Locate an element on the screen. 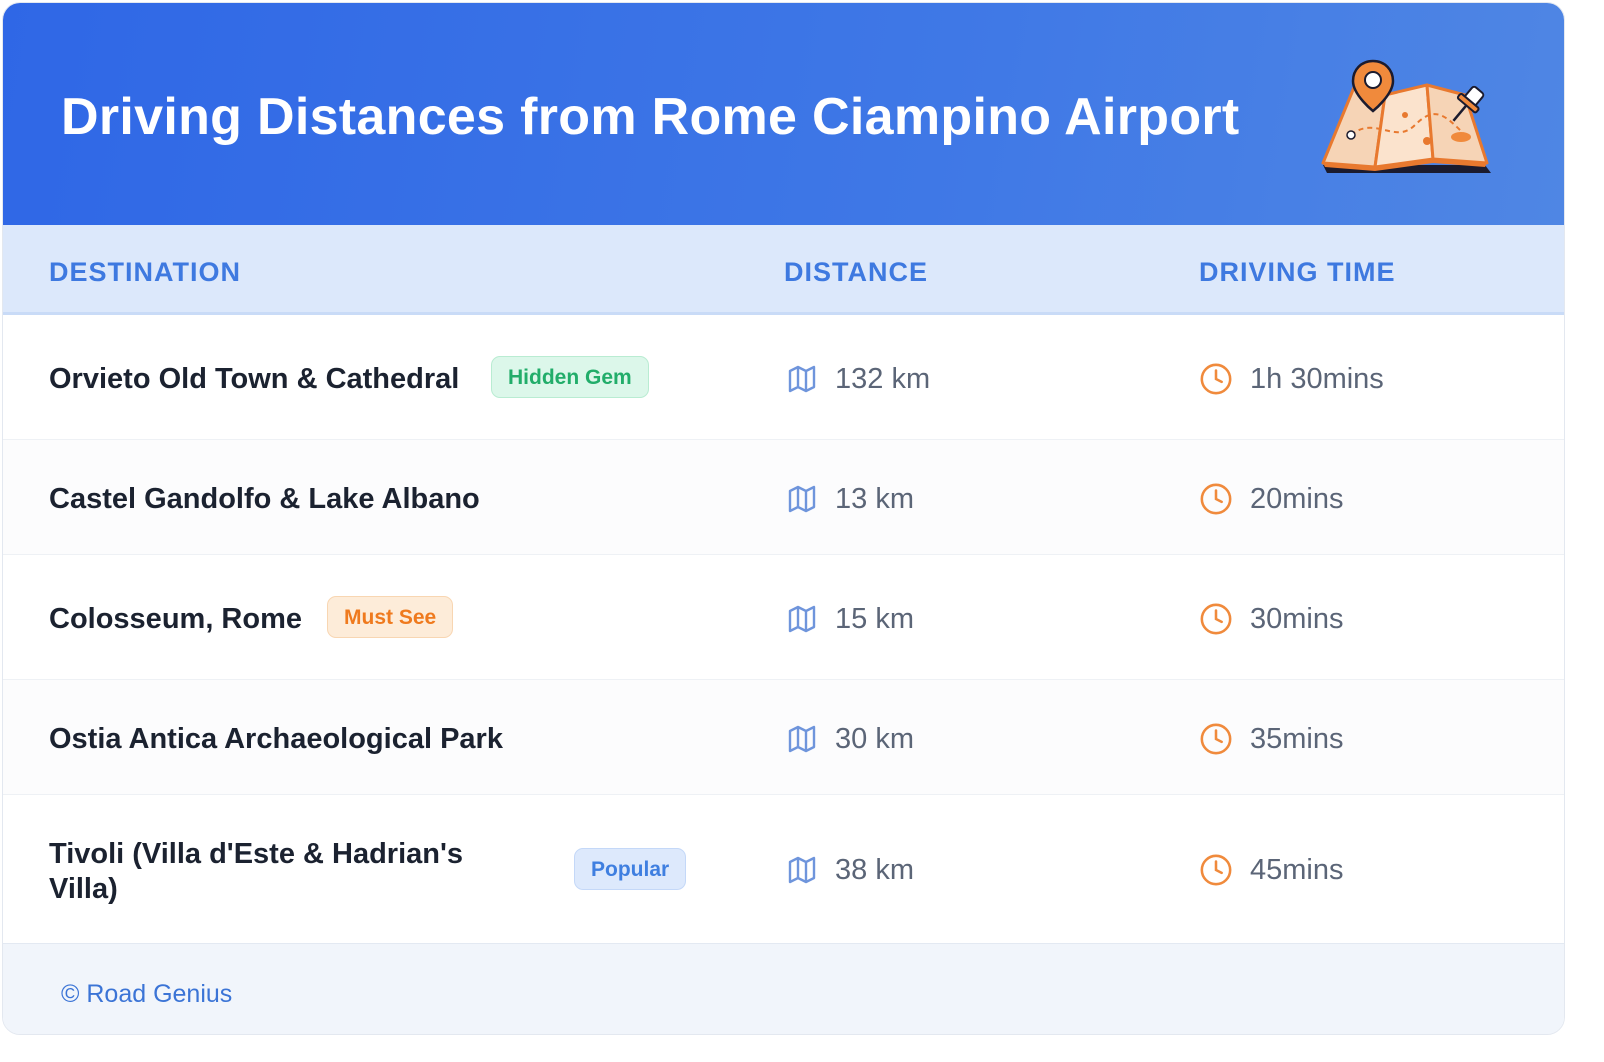 The height and width of the screenshot is (1062, 1604). driving-time-value: 20mins is located at coordinates (1297, 499).